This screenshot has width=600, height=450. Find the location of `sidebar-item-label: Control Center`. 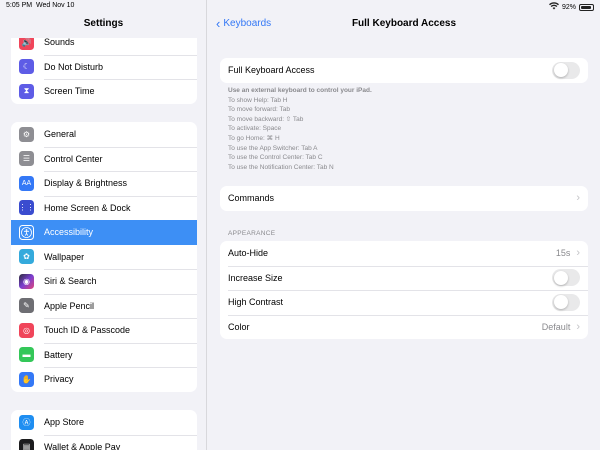

sidebar-item-label: Control Center is located at coordinates (73, 158).